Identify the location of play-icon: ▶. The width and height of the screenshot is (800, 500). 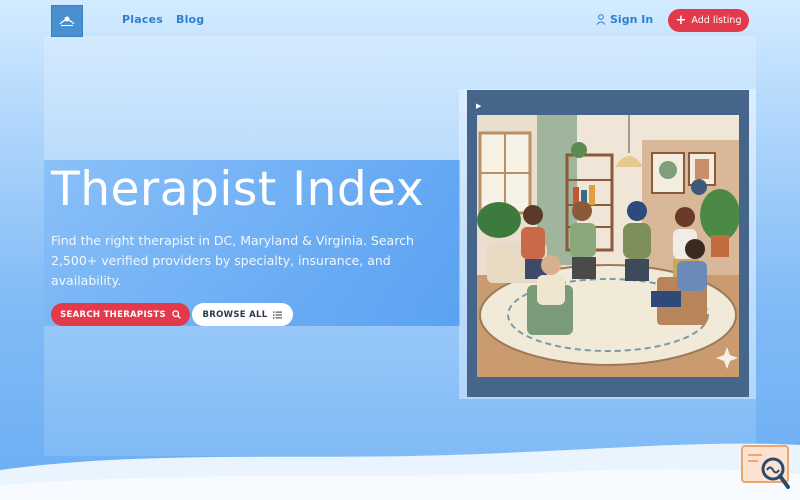
(478, 106).